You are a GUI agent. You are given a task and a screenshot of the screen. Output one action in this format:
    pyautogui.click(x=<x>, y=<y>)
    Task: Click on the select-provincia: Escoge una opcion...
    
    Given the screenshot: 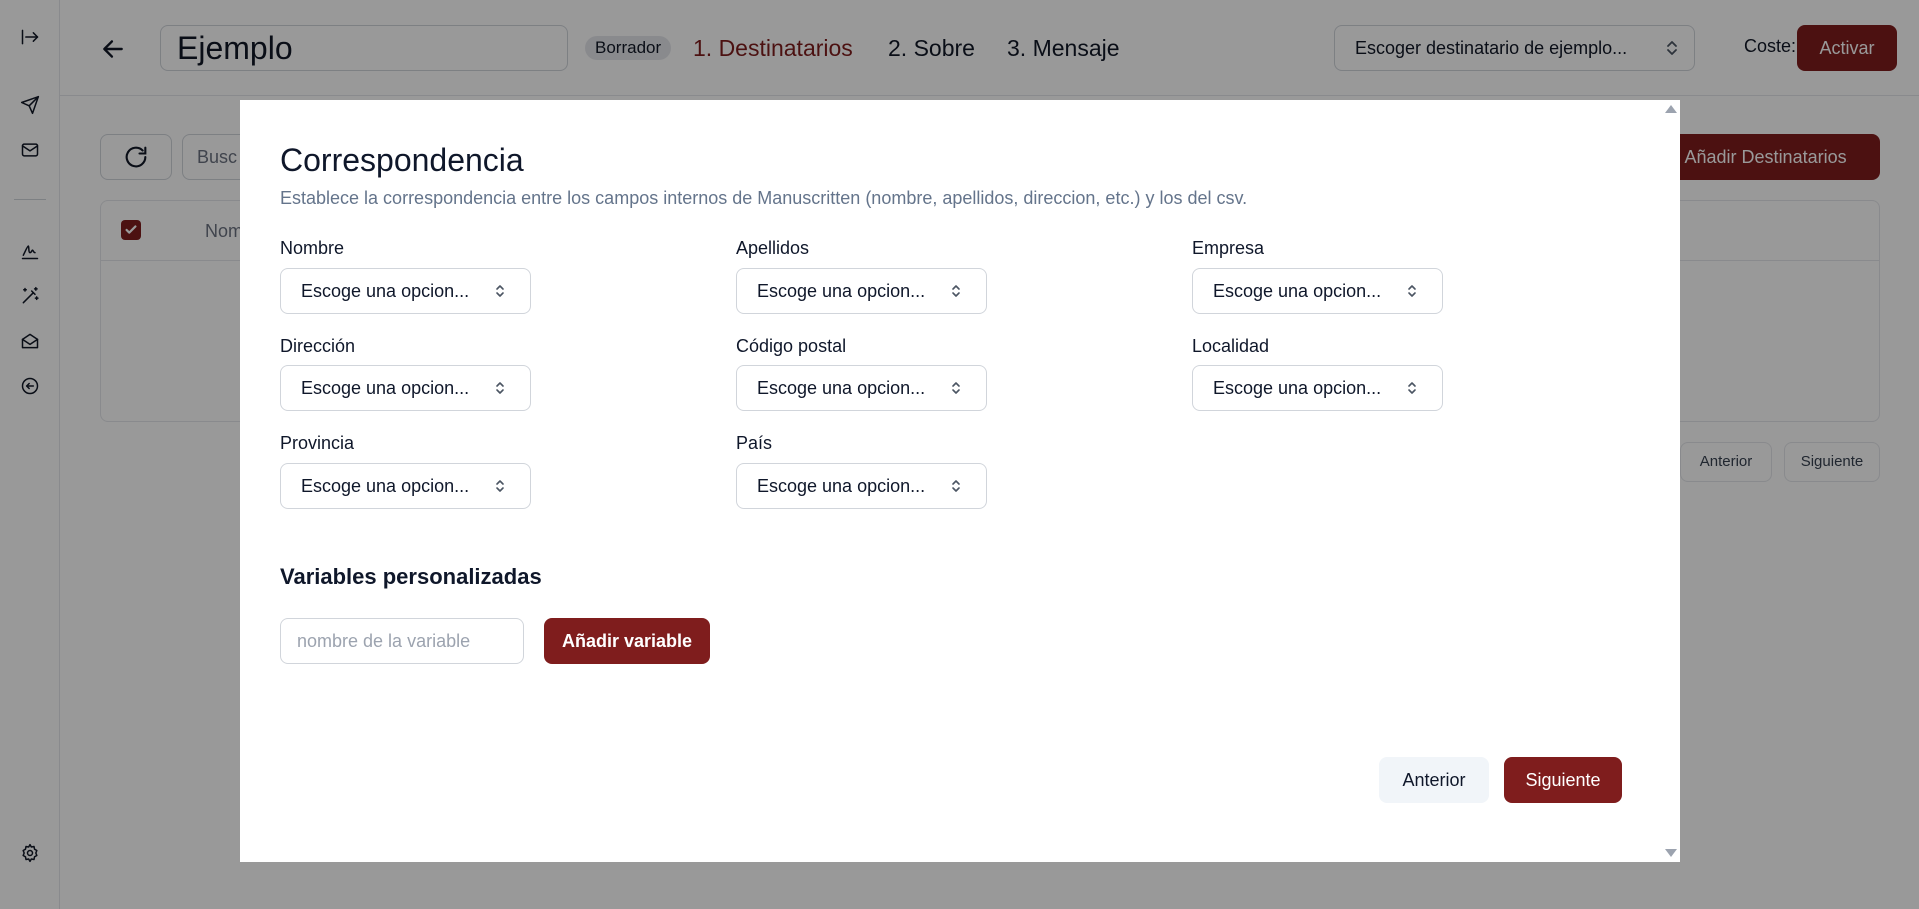 What is the action you would take?
    pyautogui.click(x=405, y=486)
    